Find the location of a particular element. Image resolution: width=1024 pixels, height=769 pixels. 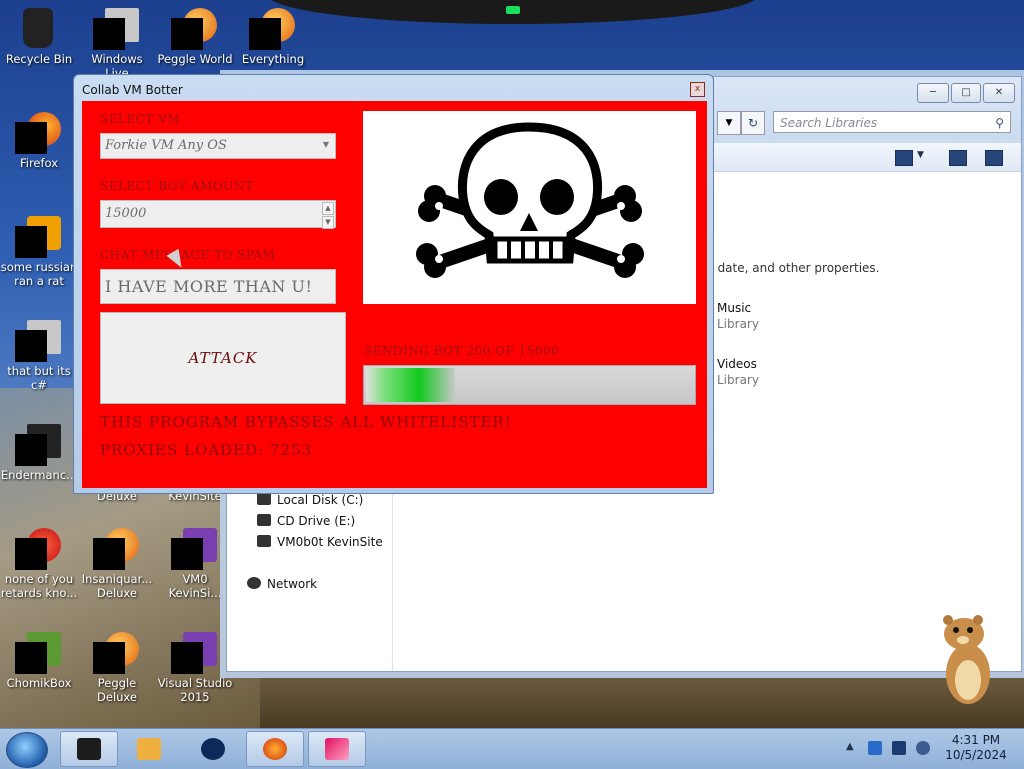

taskbar-app-globe is located at coordinates (213, 749).